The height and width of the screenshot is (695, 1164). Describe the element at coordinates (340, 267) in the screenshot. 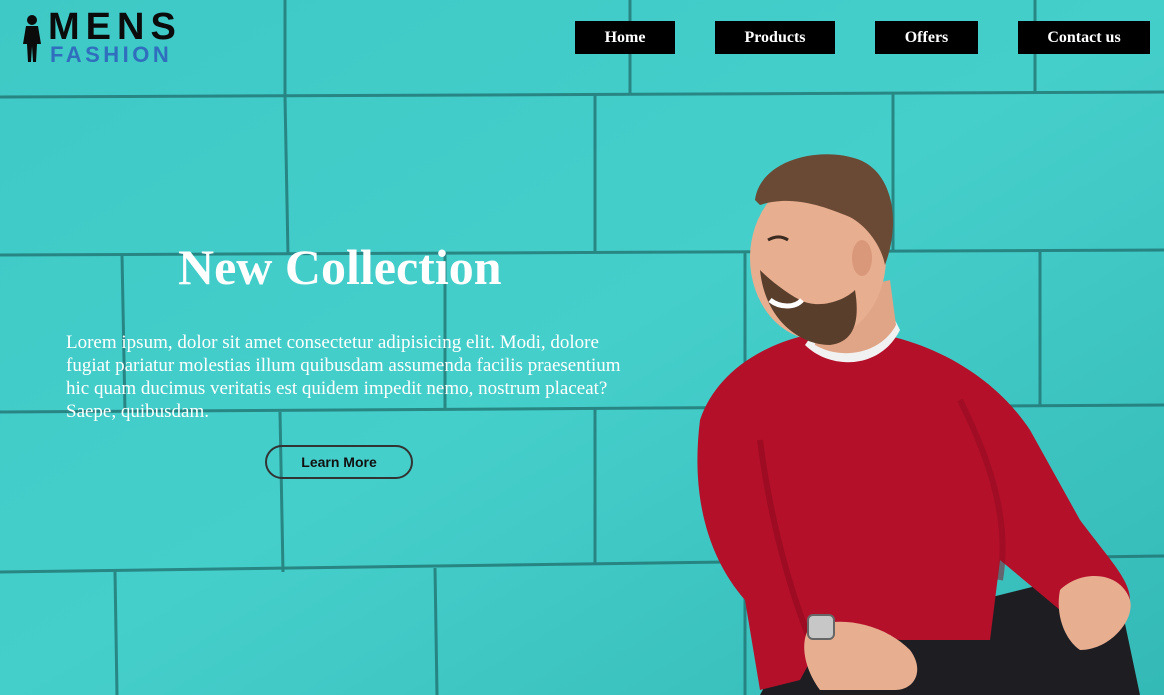

I see `hero-title: New Collection` at that location.